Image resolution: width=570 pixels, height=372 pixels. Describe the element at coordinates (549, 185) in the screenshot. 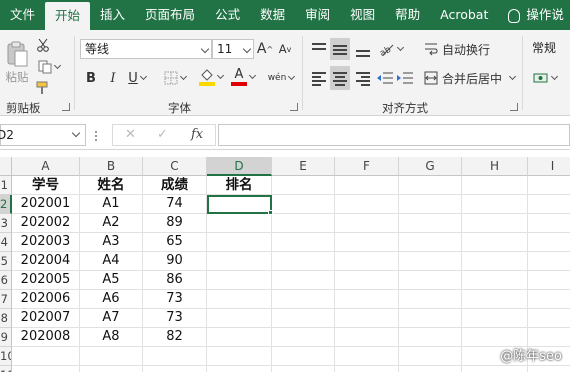

I see `cell-i1` at that location.